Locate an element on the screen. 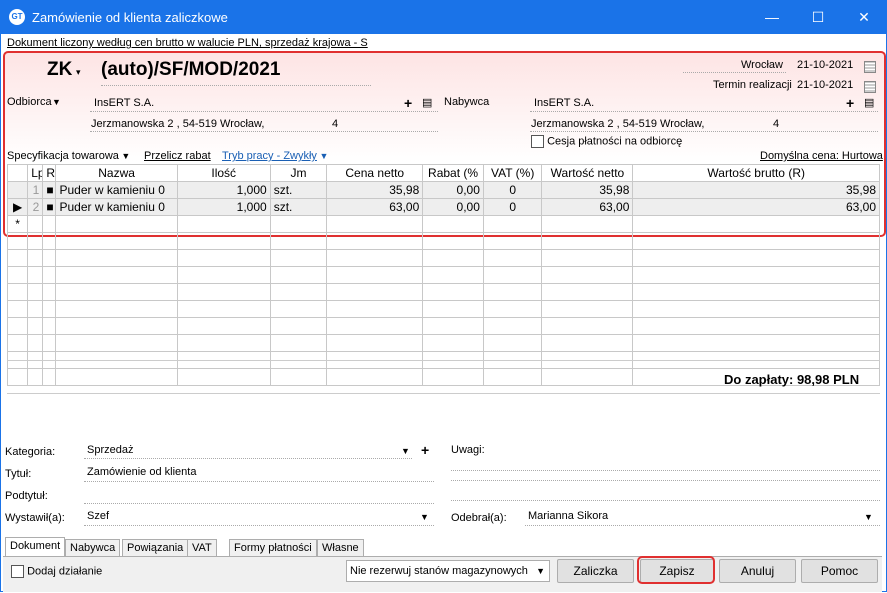 The width and height of the screenshot is (887, 593). nabywca-name: InsERT S.A. is located at coordinates (564, 103).